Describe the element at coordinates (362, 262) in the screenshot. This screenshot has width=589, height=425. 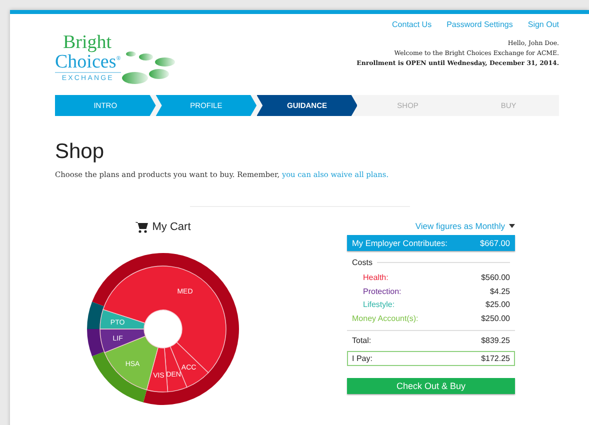
I see `costs-heading: Costs` at that location.